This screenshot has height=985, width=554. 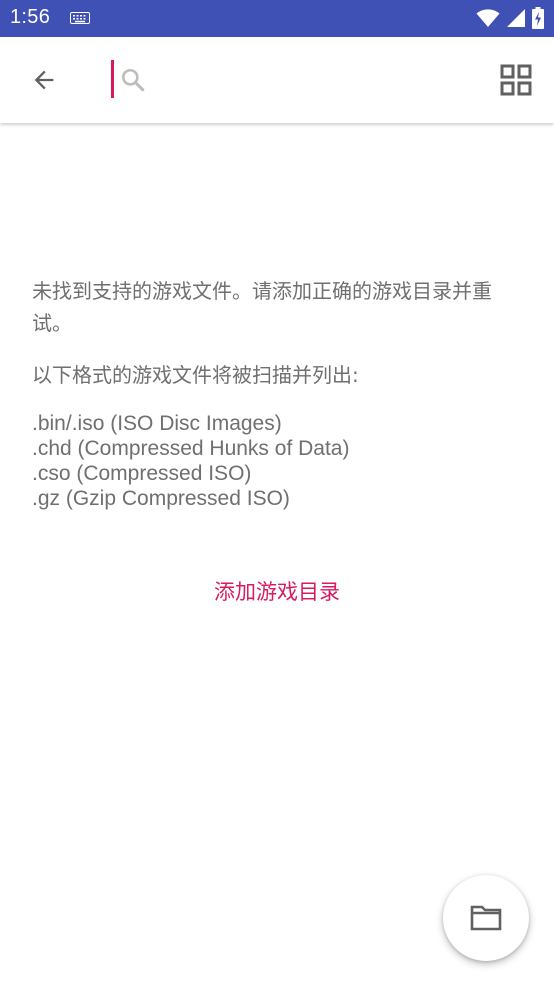 What do you see at coordinates (157, 423) in the screenshot?
I see `format-item: .bin/.iso (ISO Disc Images)` at bounding box center [157, 423].